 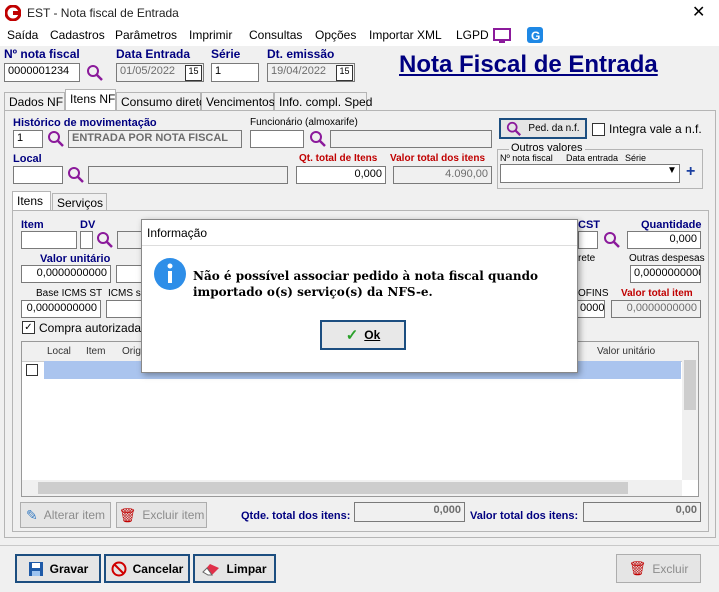 I want to click on excluir-item-label: Excluir item, so click(x=173, y=515).